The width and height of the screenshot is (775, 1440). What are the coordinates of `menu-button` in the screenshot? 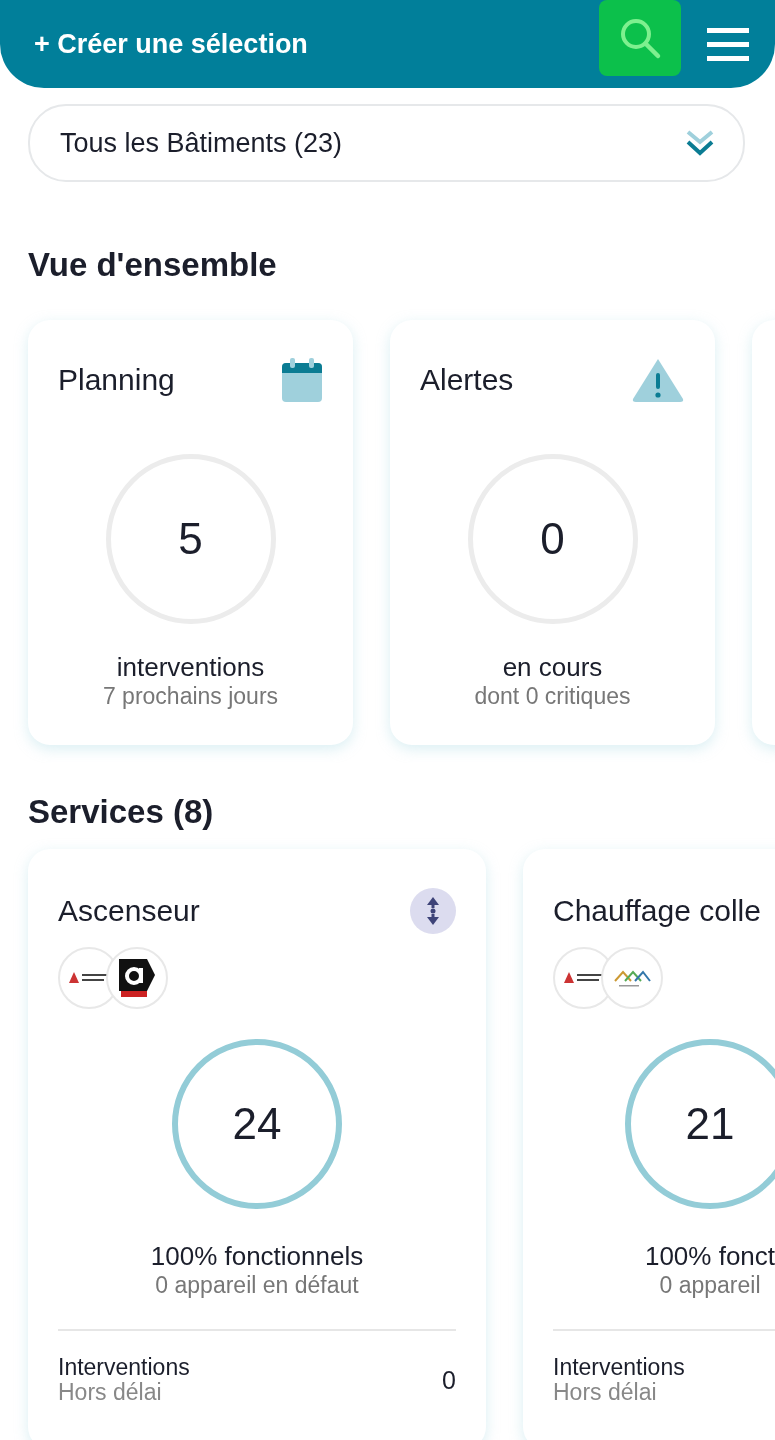 It's located at (728, 44).